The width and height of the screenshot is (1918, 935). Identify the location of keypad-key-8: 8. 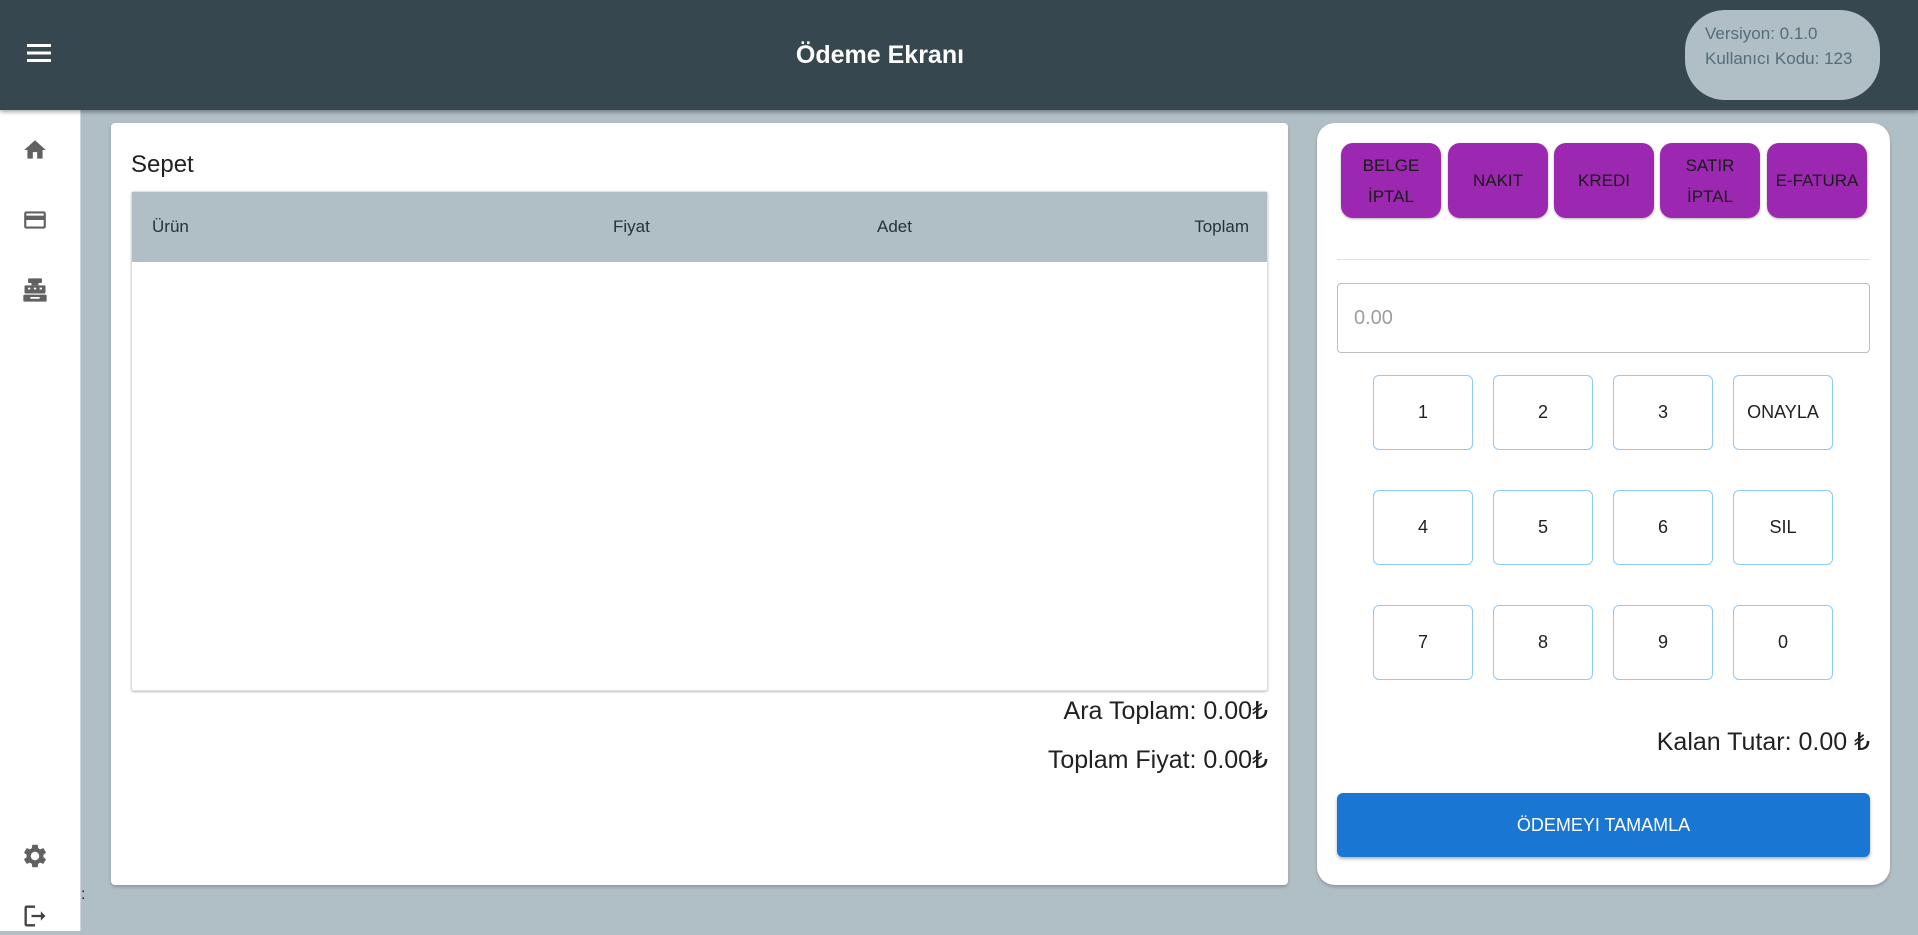
(1543, 642).